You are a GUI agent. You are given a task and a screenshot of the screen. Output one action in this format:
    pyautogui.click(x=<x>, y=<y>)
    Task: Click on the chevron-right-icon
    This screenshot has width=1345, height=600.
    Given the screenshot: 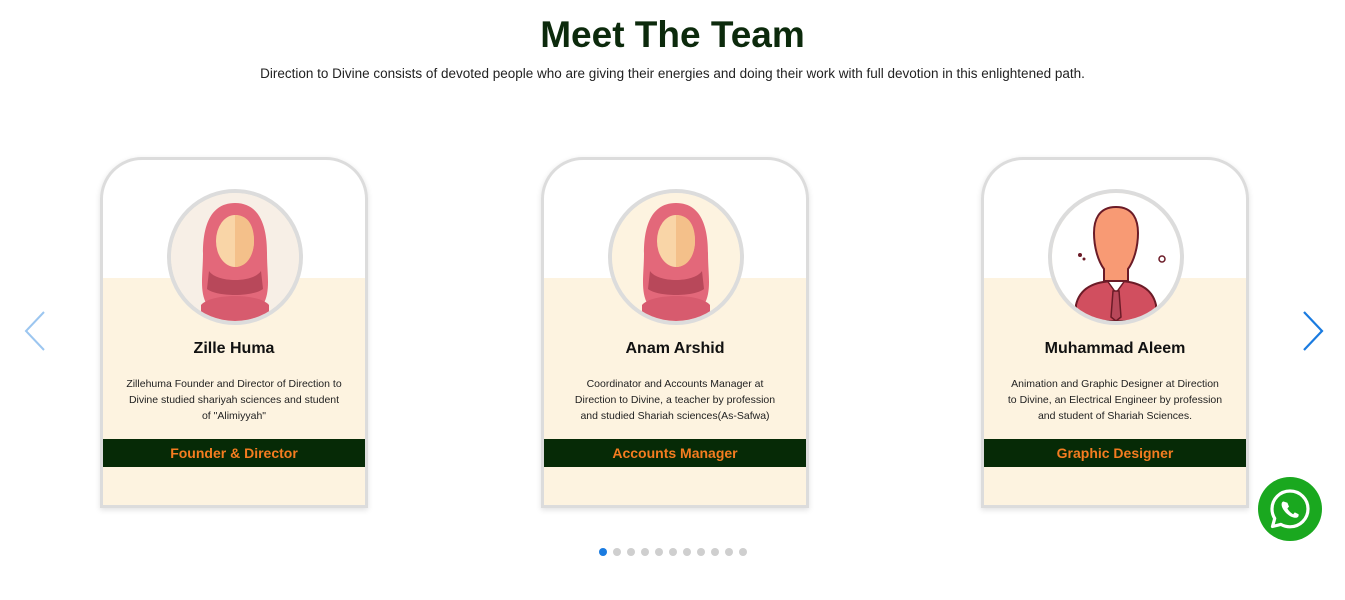 What is the action you would take?
    pyautogui.click(x=1313, y=331)
    